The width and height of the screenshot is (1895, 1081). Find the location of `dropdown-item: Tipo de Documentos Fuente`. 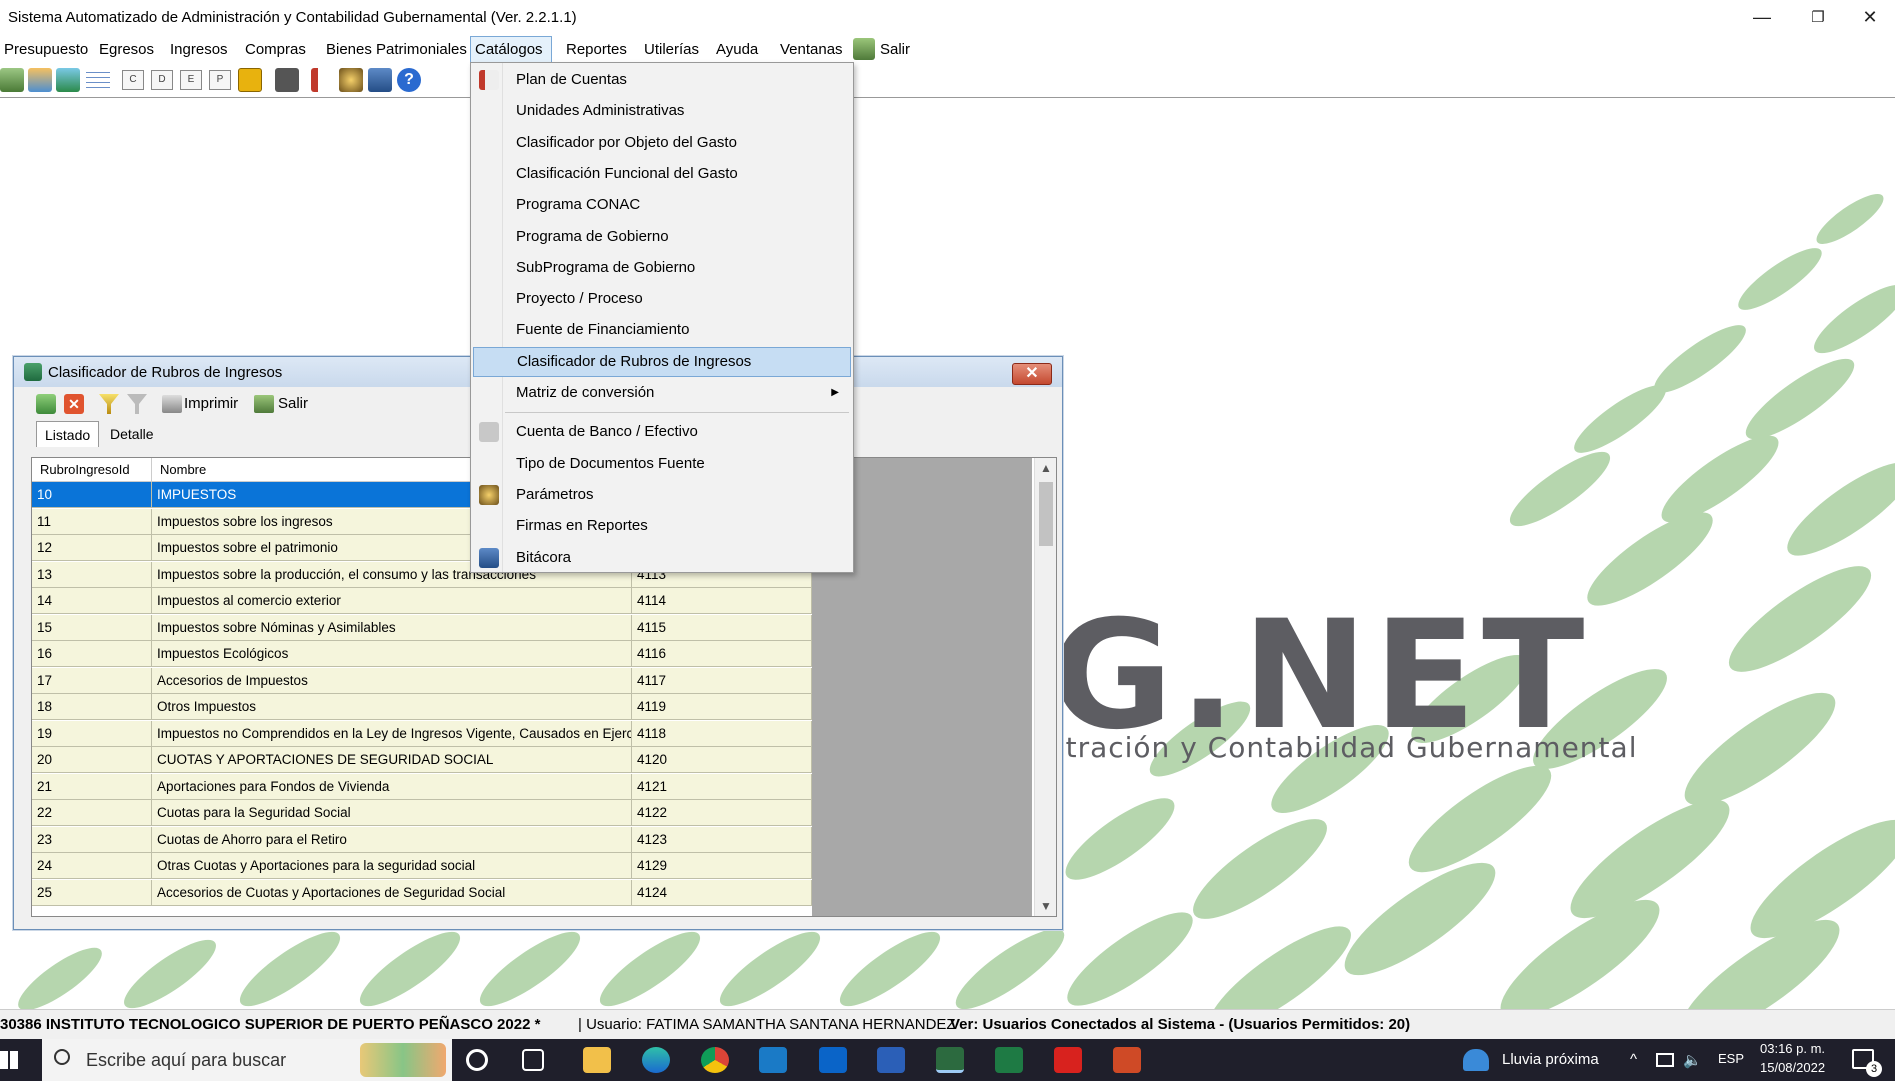

dropdown-item: Tipo de Documentos Fuente is located at coordinates (662, 464).